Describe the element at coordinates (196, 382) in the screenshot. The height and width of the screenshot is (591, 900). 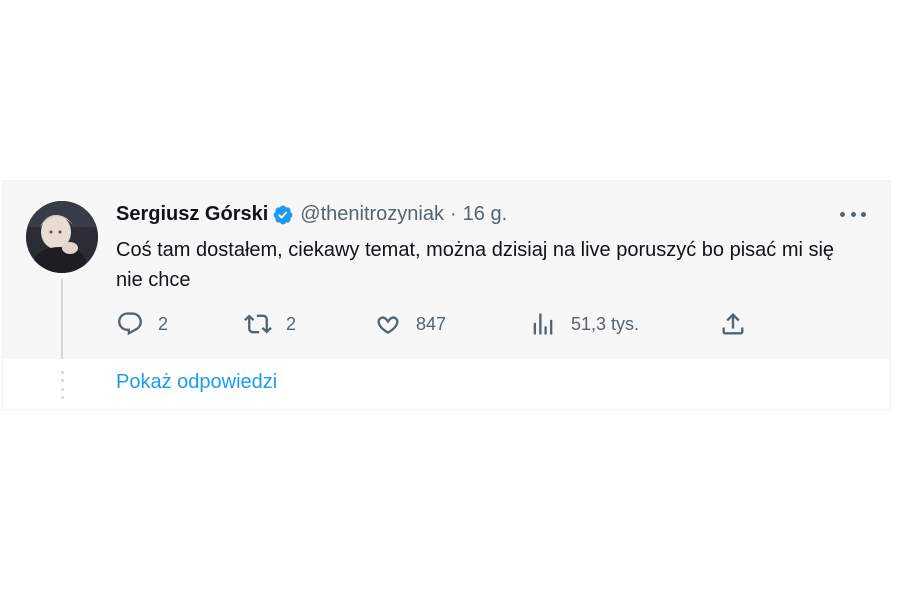
I see `show-replies-link: Pokaż odpowiedzi` at that location.